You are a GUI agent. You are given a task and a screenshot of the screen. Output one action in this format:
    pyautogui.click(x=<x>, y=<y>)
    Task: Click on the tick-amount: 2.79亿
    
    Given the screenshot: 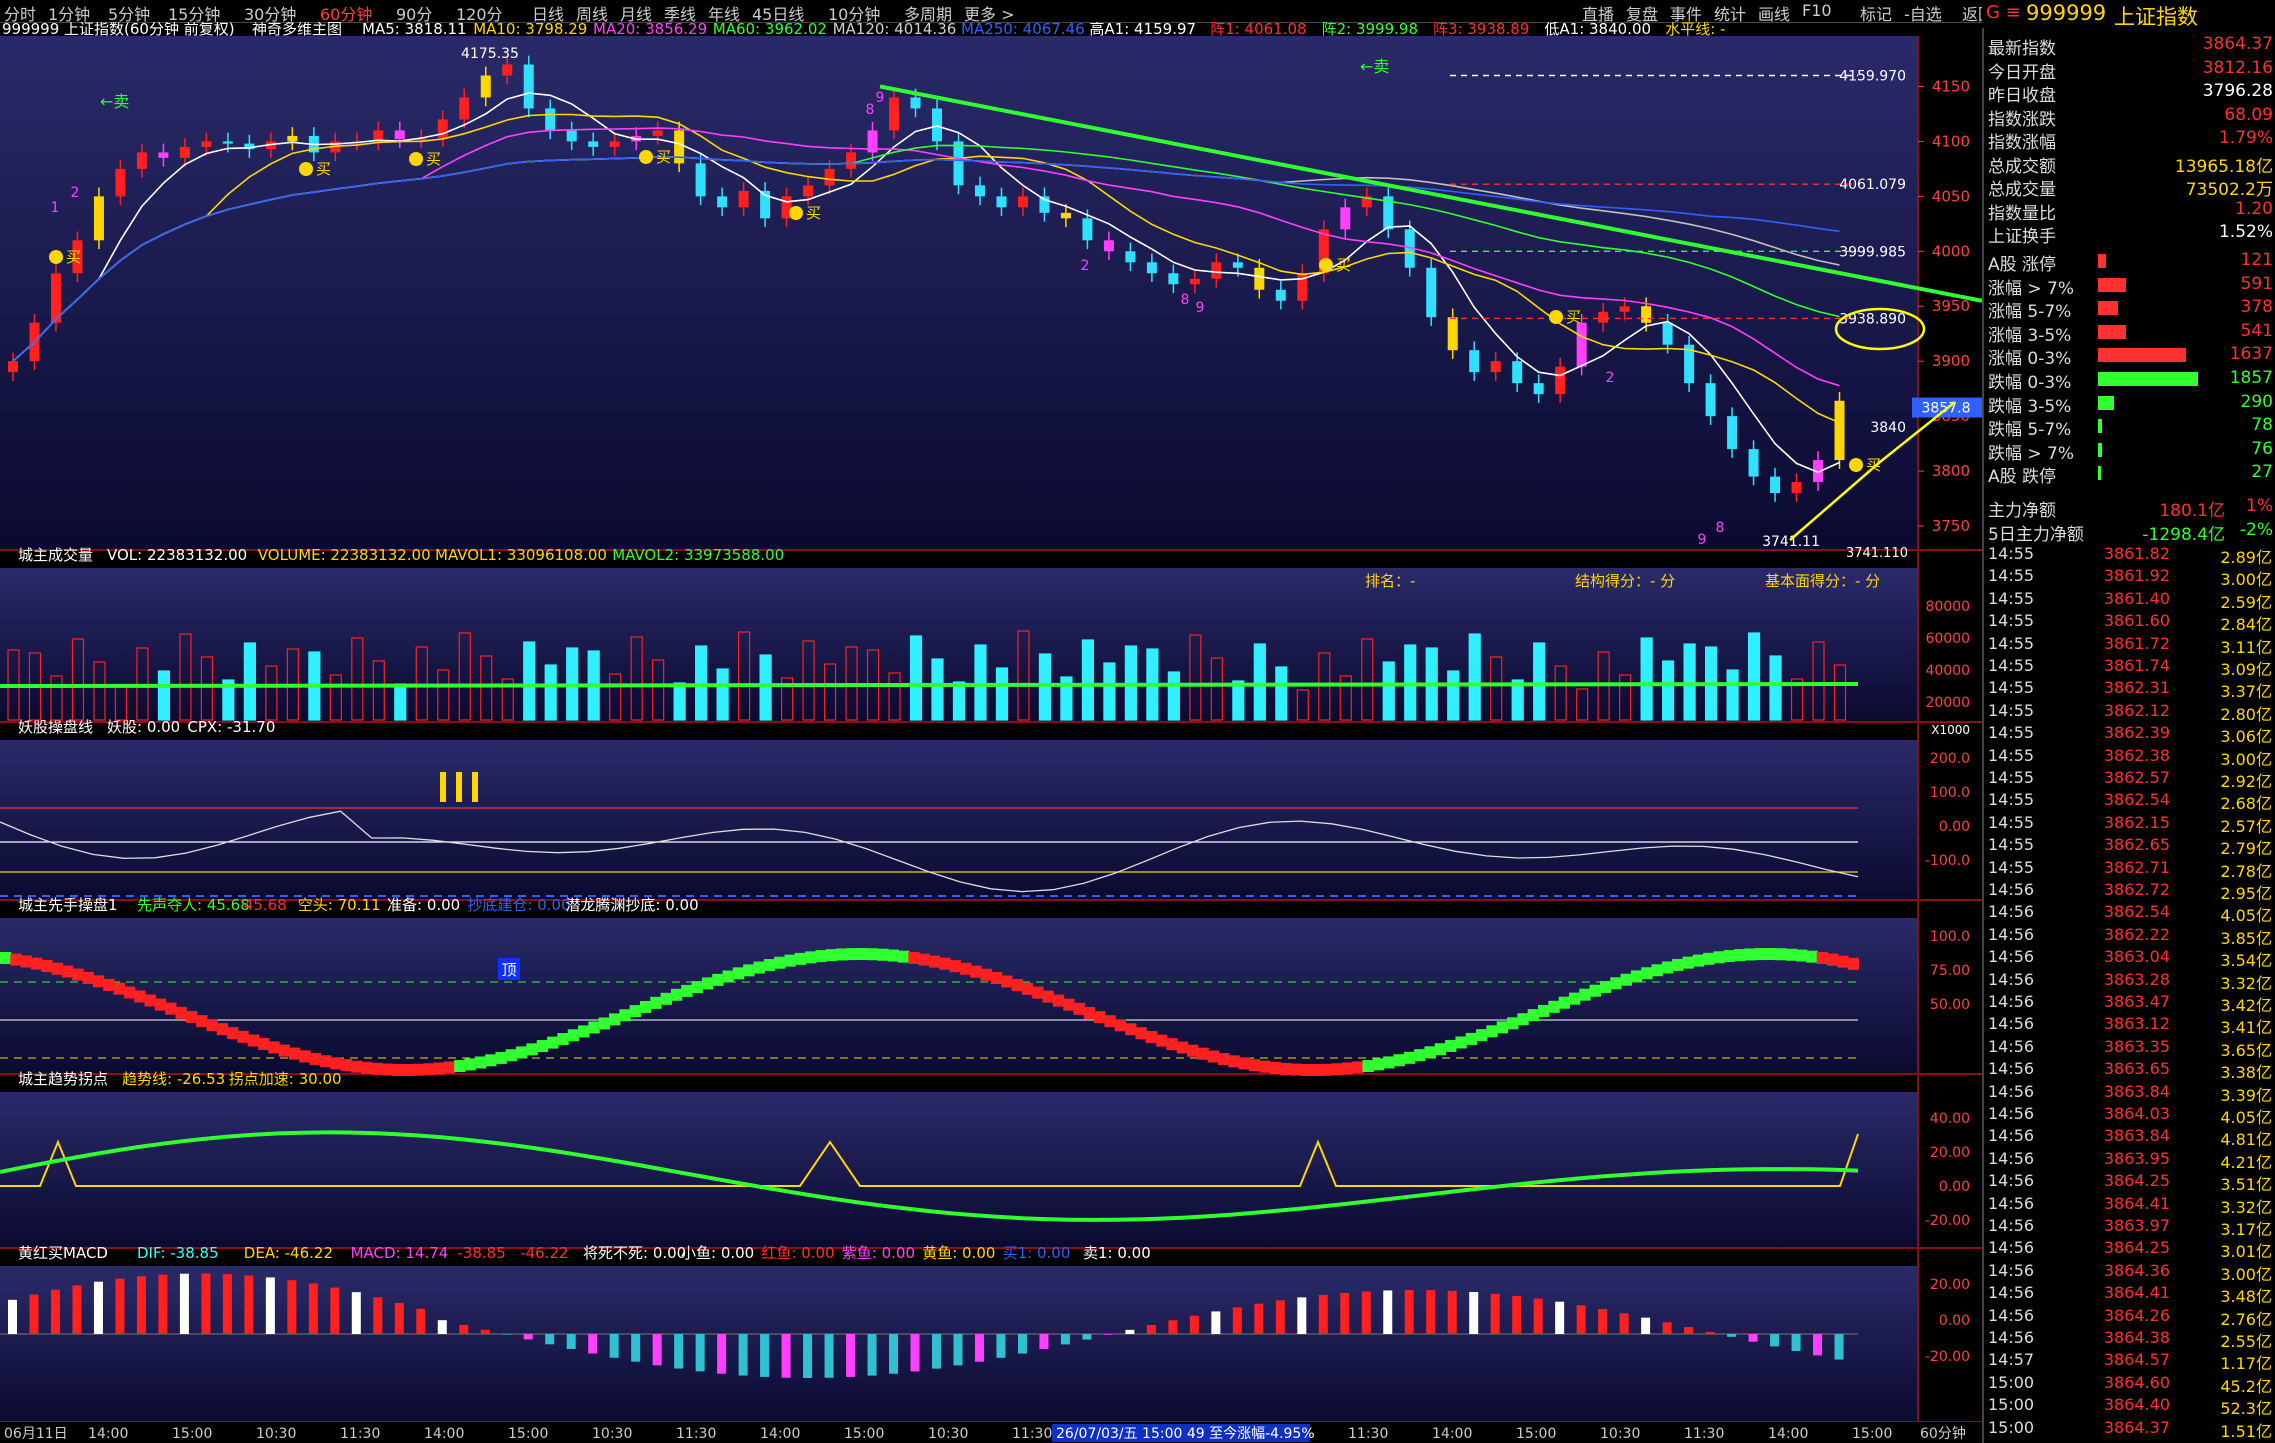 What is the action you would take?
    pyautogui.click(x=2246, y=849)
    